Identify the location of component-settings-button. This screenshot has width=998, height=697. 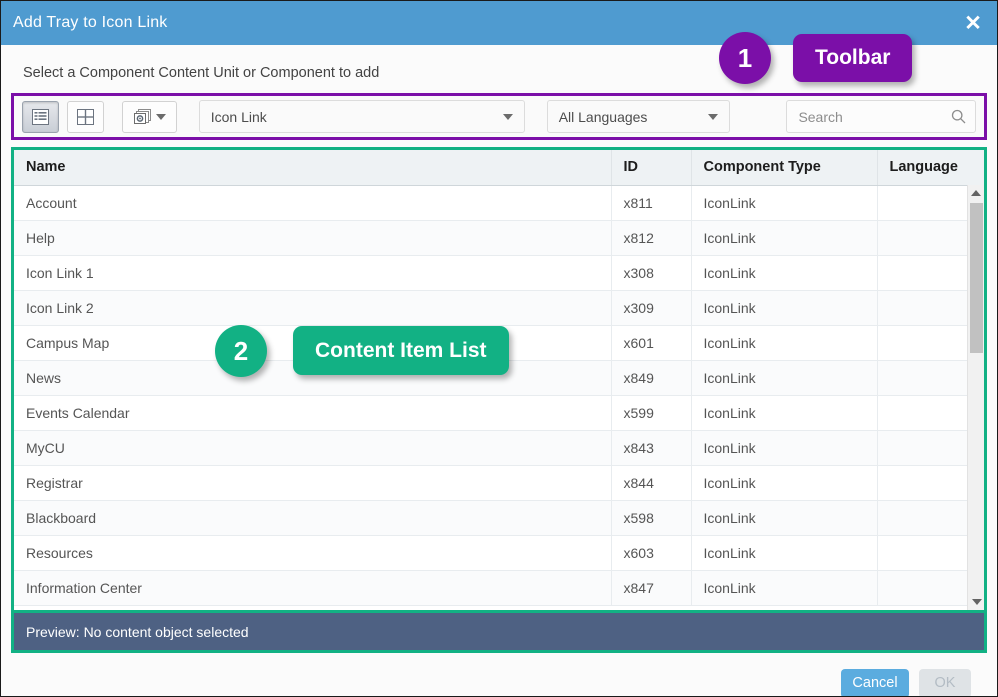
(149, 116).